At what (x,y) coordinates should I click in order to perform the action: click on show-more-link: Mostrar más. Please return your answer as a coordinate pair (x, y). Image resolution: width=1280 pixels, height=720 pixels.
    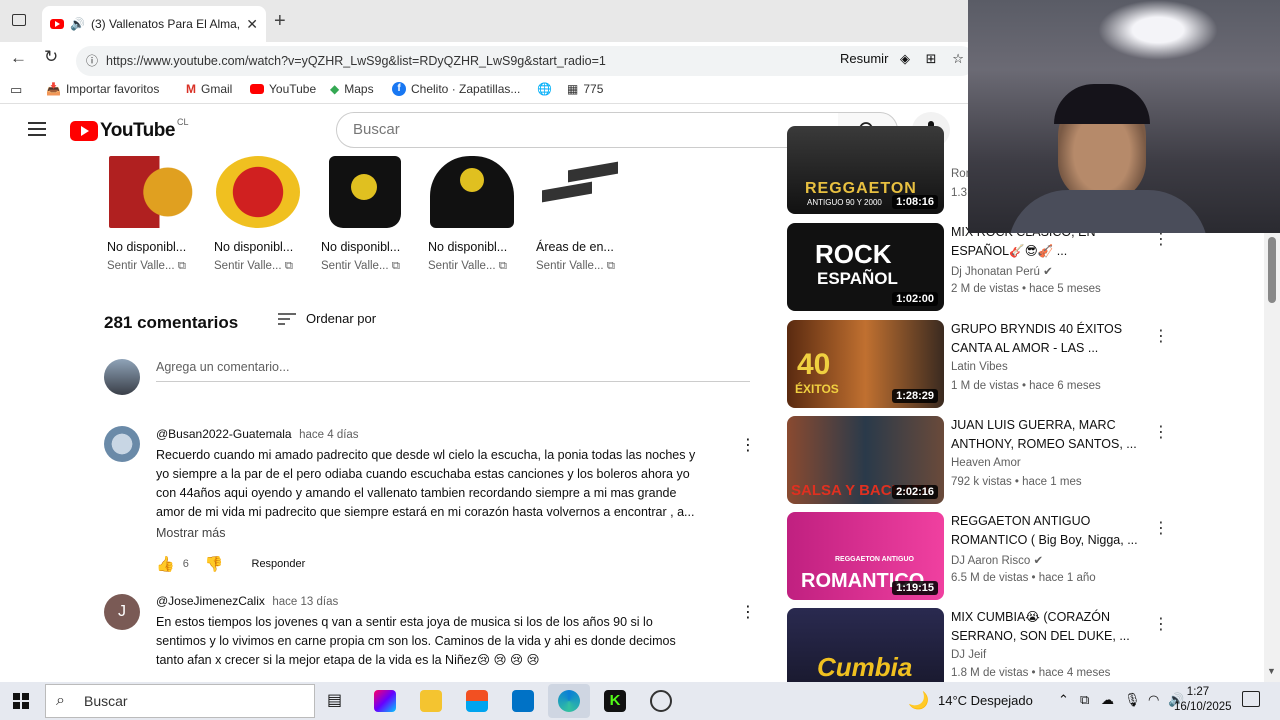
    Looking at the image, I should click on (190, 533).